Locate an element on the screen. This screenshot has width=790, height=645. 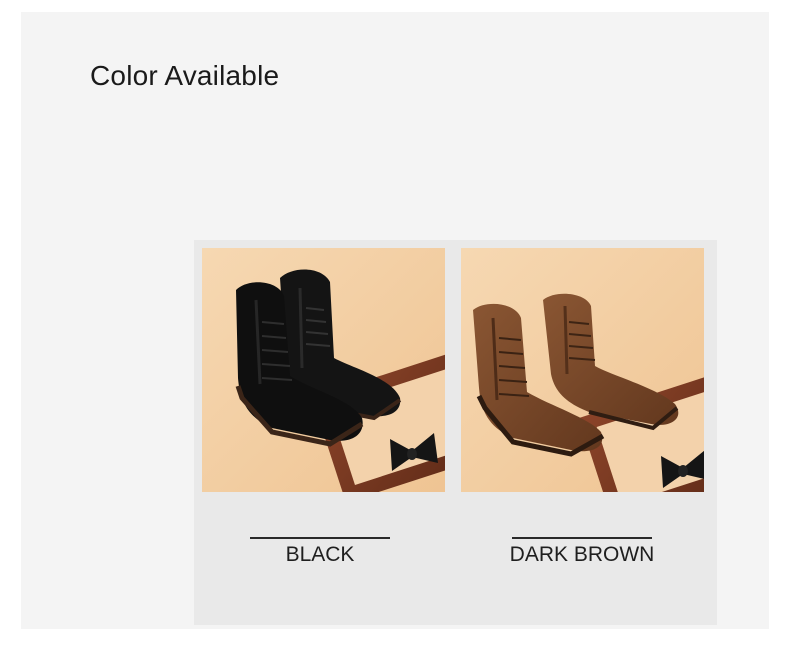
color-option-black-label: BLACK is located at coordinates (320, 552).